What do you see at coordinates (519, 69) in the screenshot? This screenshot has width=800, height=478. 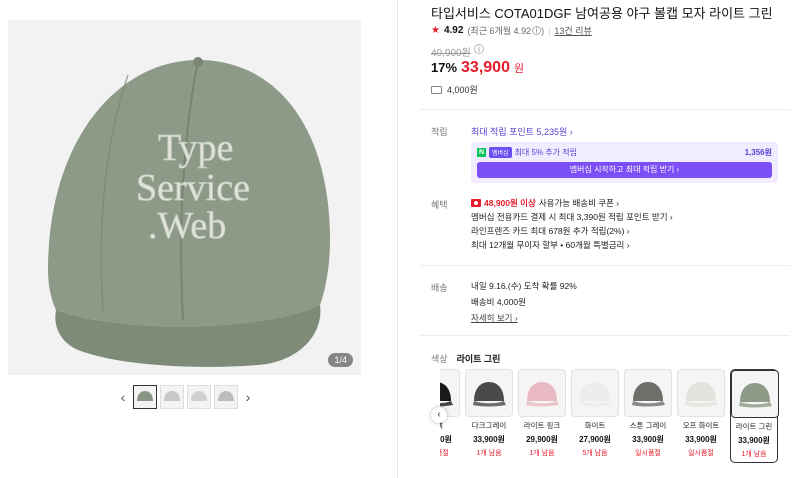 I see `currency-unit: 원` at bounding box center [519, 69].